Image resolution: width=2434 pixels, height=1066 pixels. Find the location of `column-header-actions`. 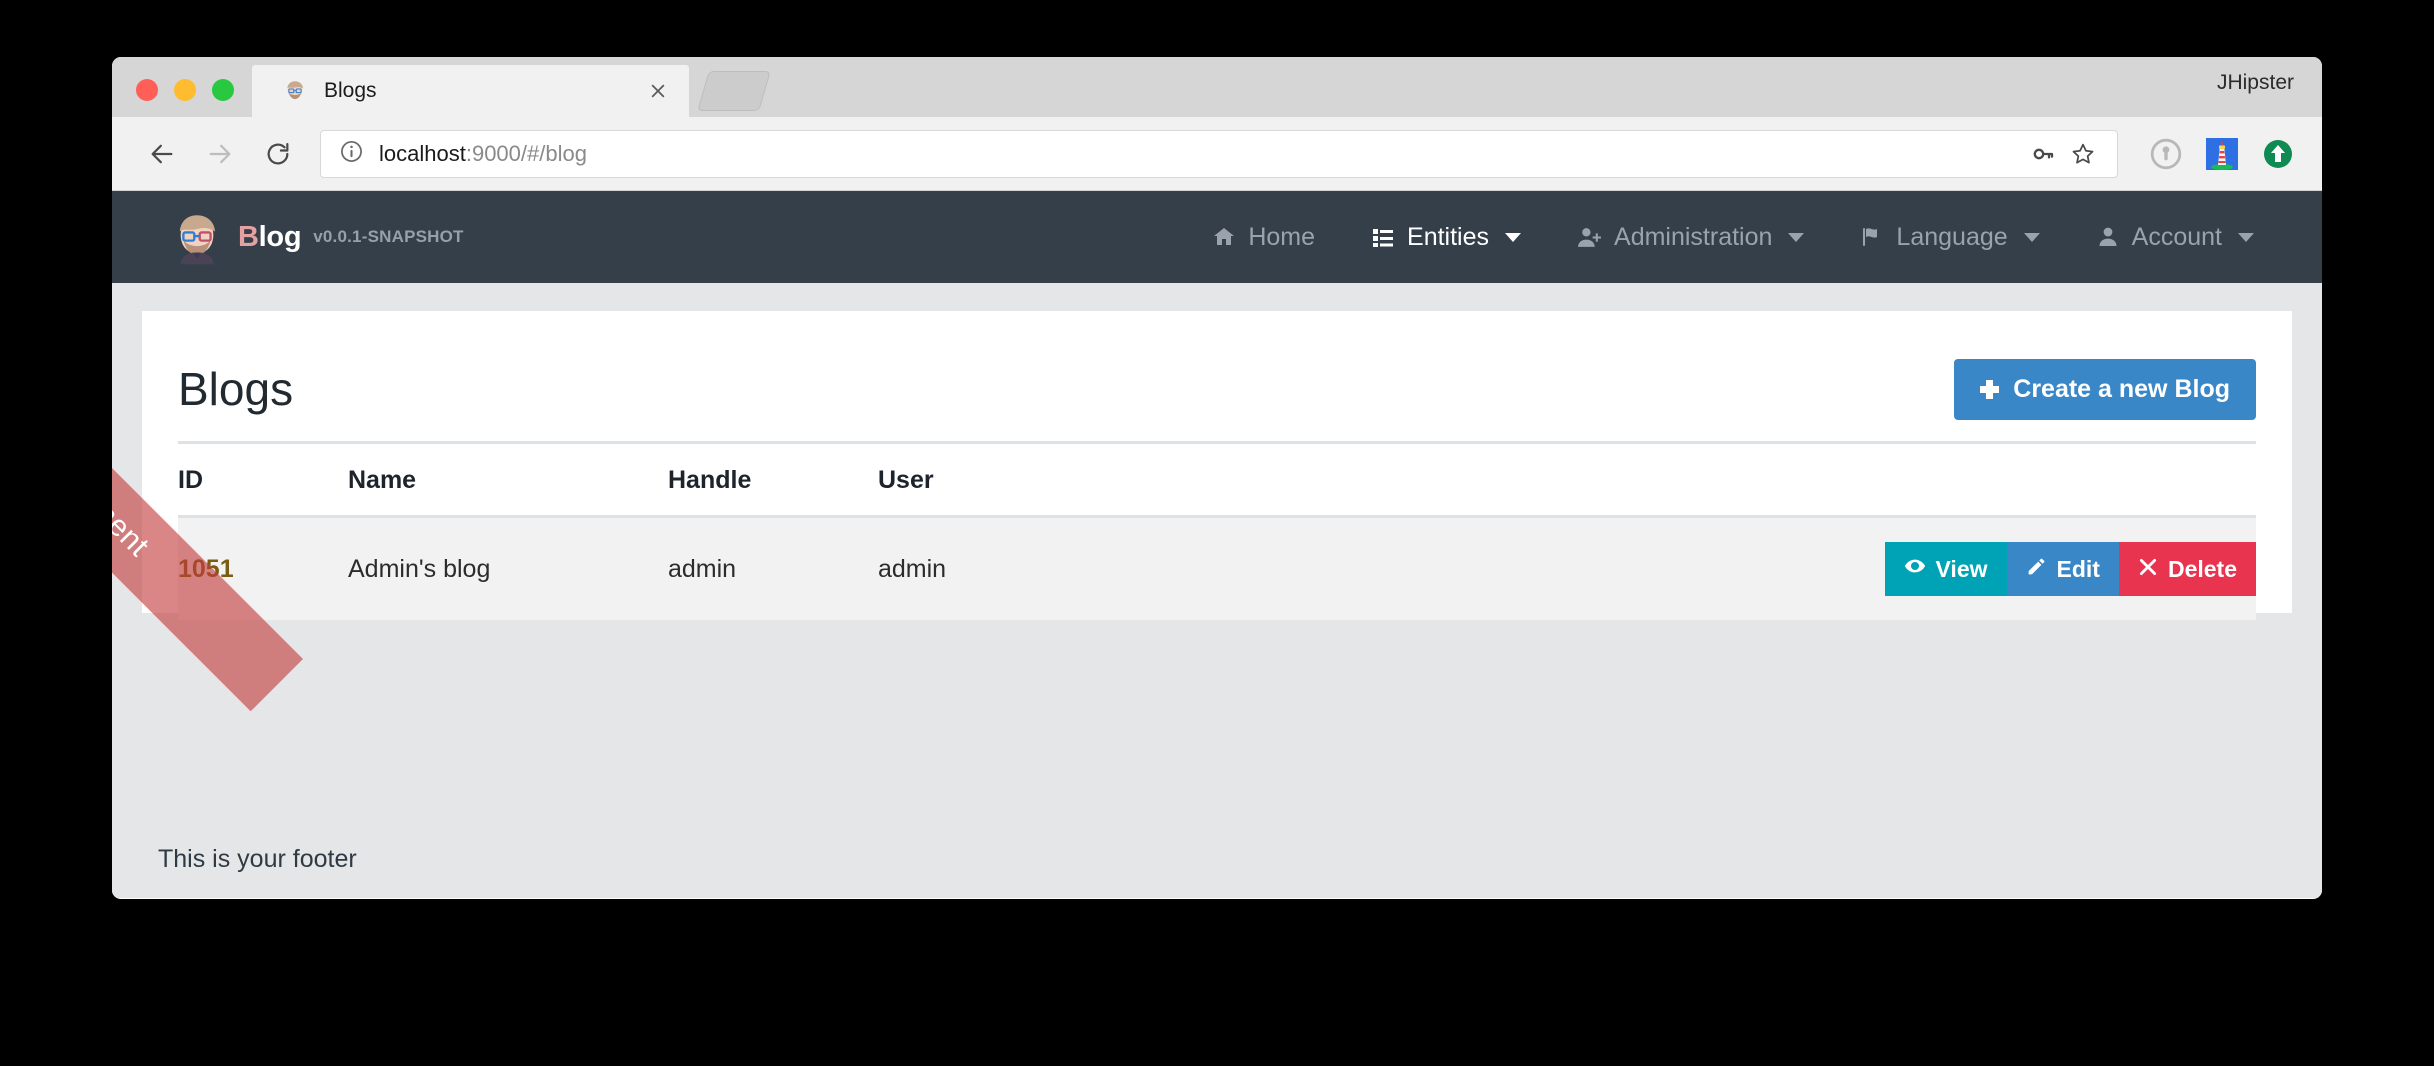

column-header-actions is located at coordinates (1692, 479).